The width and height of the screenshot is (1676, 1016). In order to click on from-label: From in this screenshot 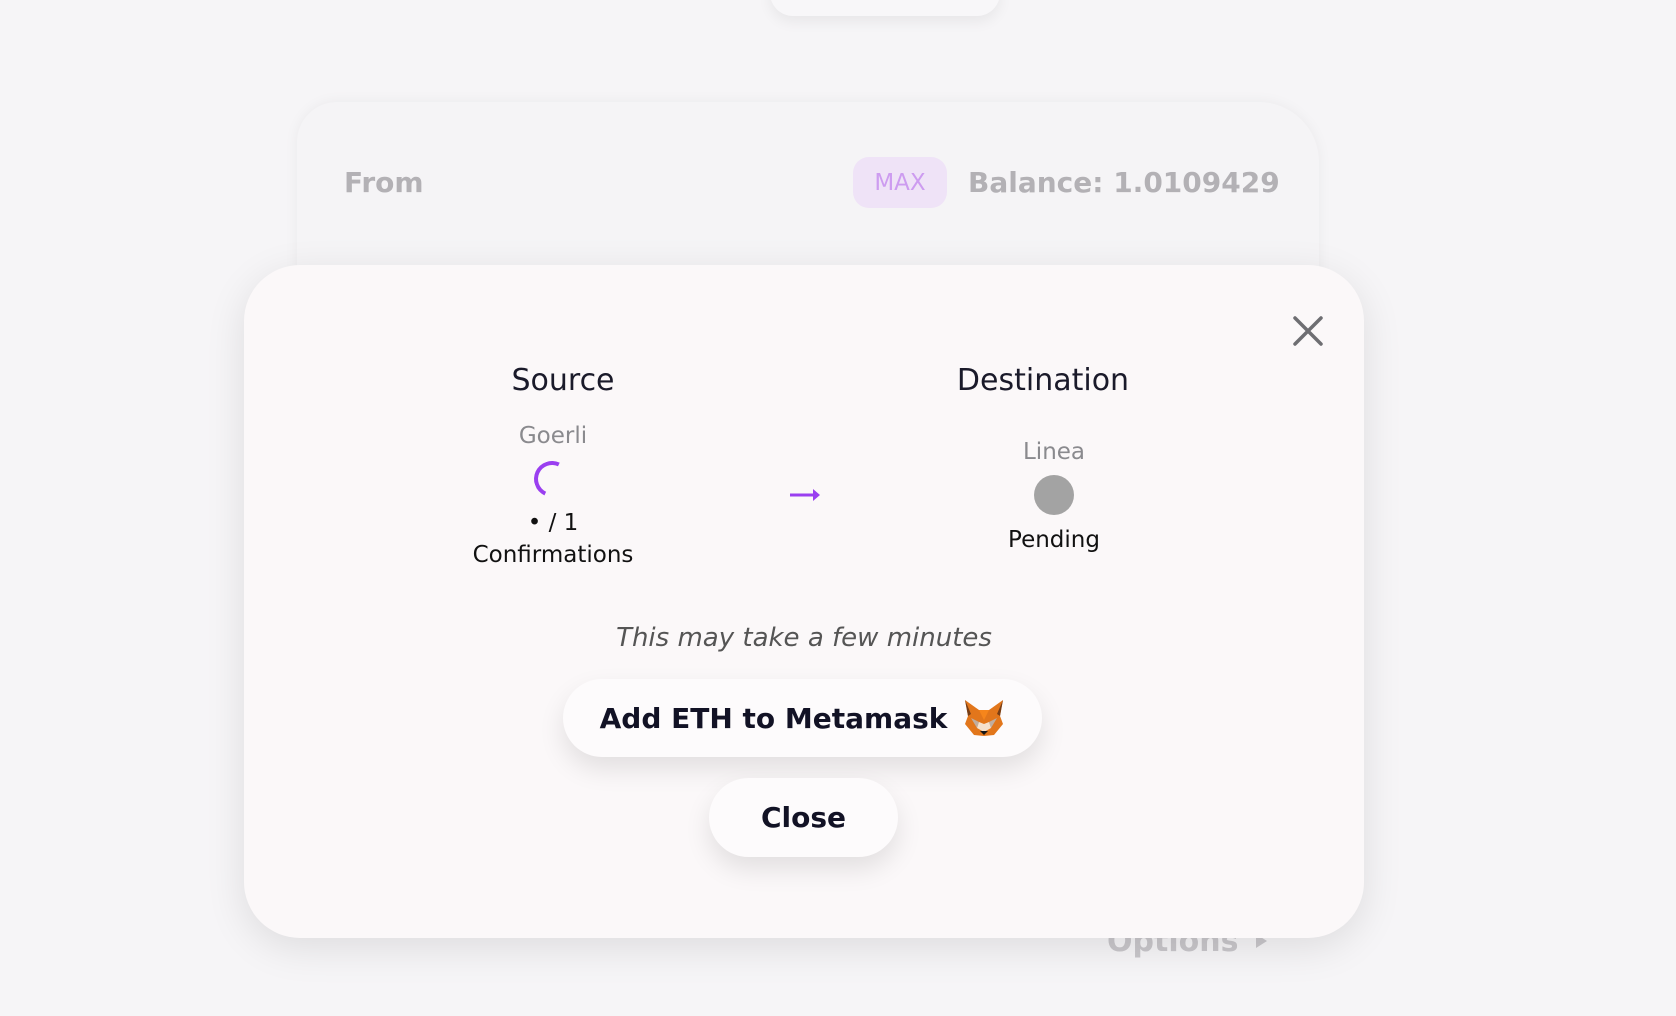, I will do `click(384, 182)`.